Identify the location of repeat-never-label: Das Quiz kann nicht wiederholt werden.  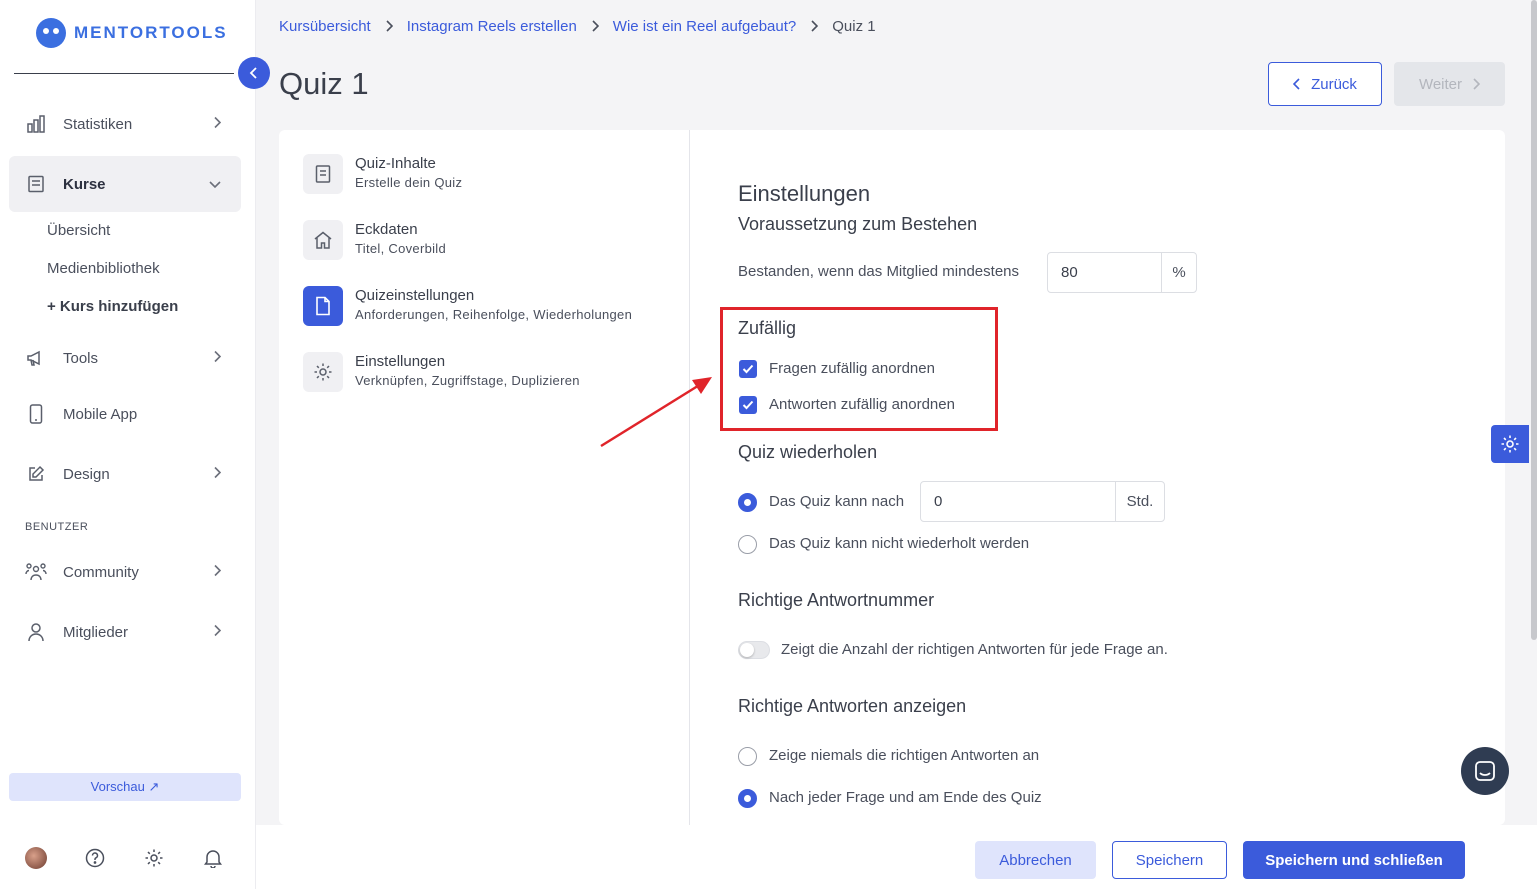
(899, 543).